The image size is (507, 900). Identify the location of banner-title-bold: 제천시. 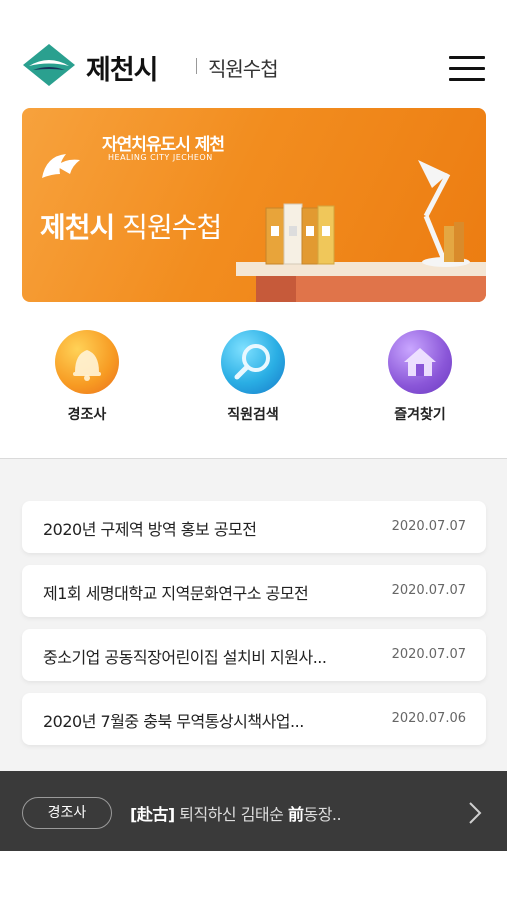
(77, 227).